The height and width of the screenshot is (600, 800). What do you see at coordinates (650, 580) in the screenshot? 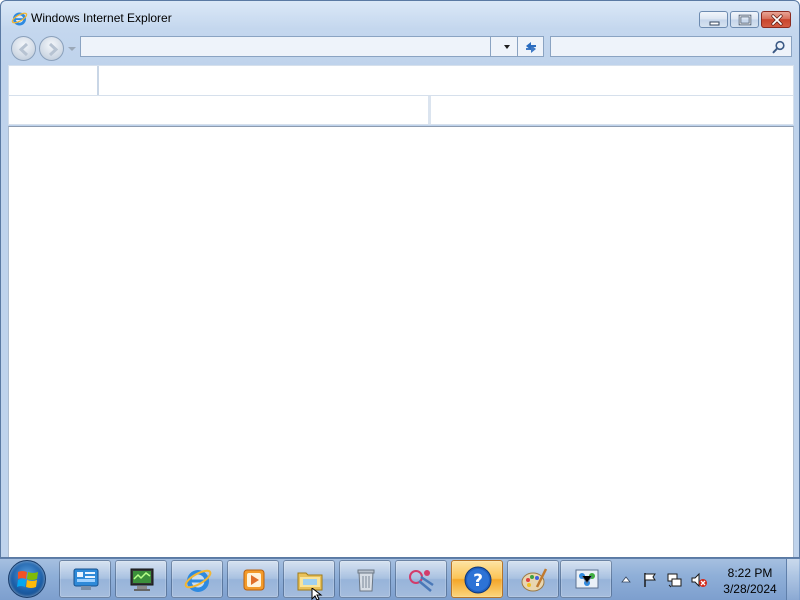
I see `action-center-flag-icon` at bounding box center [650, 580].